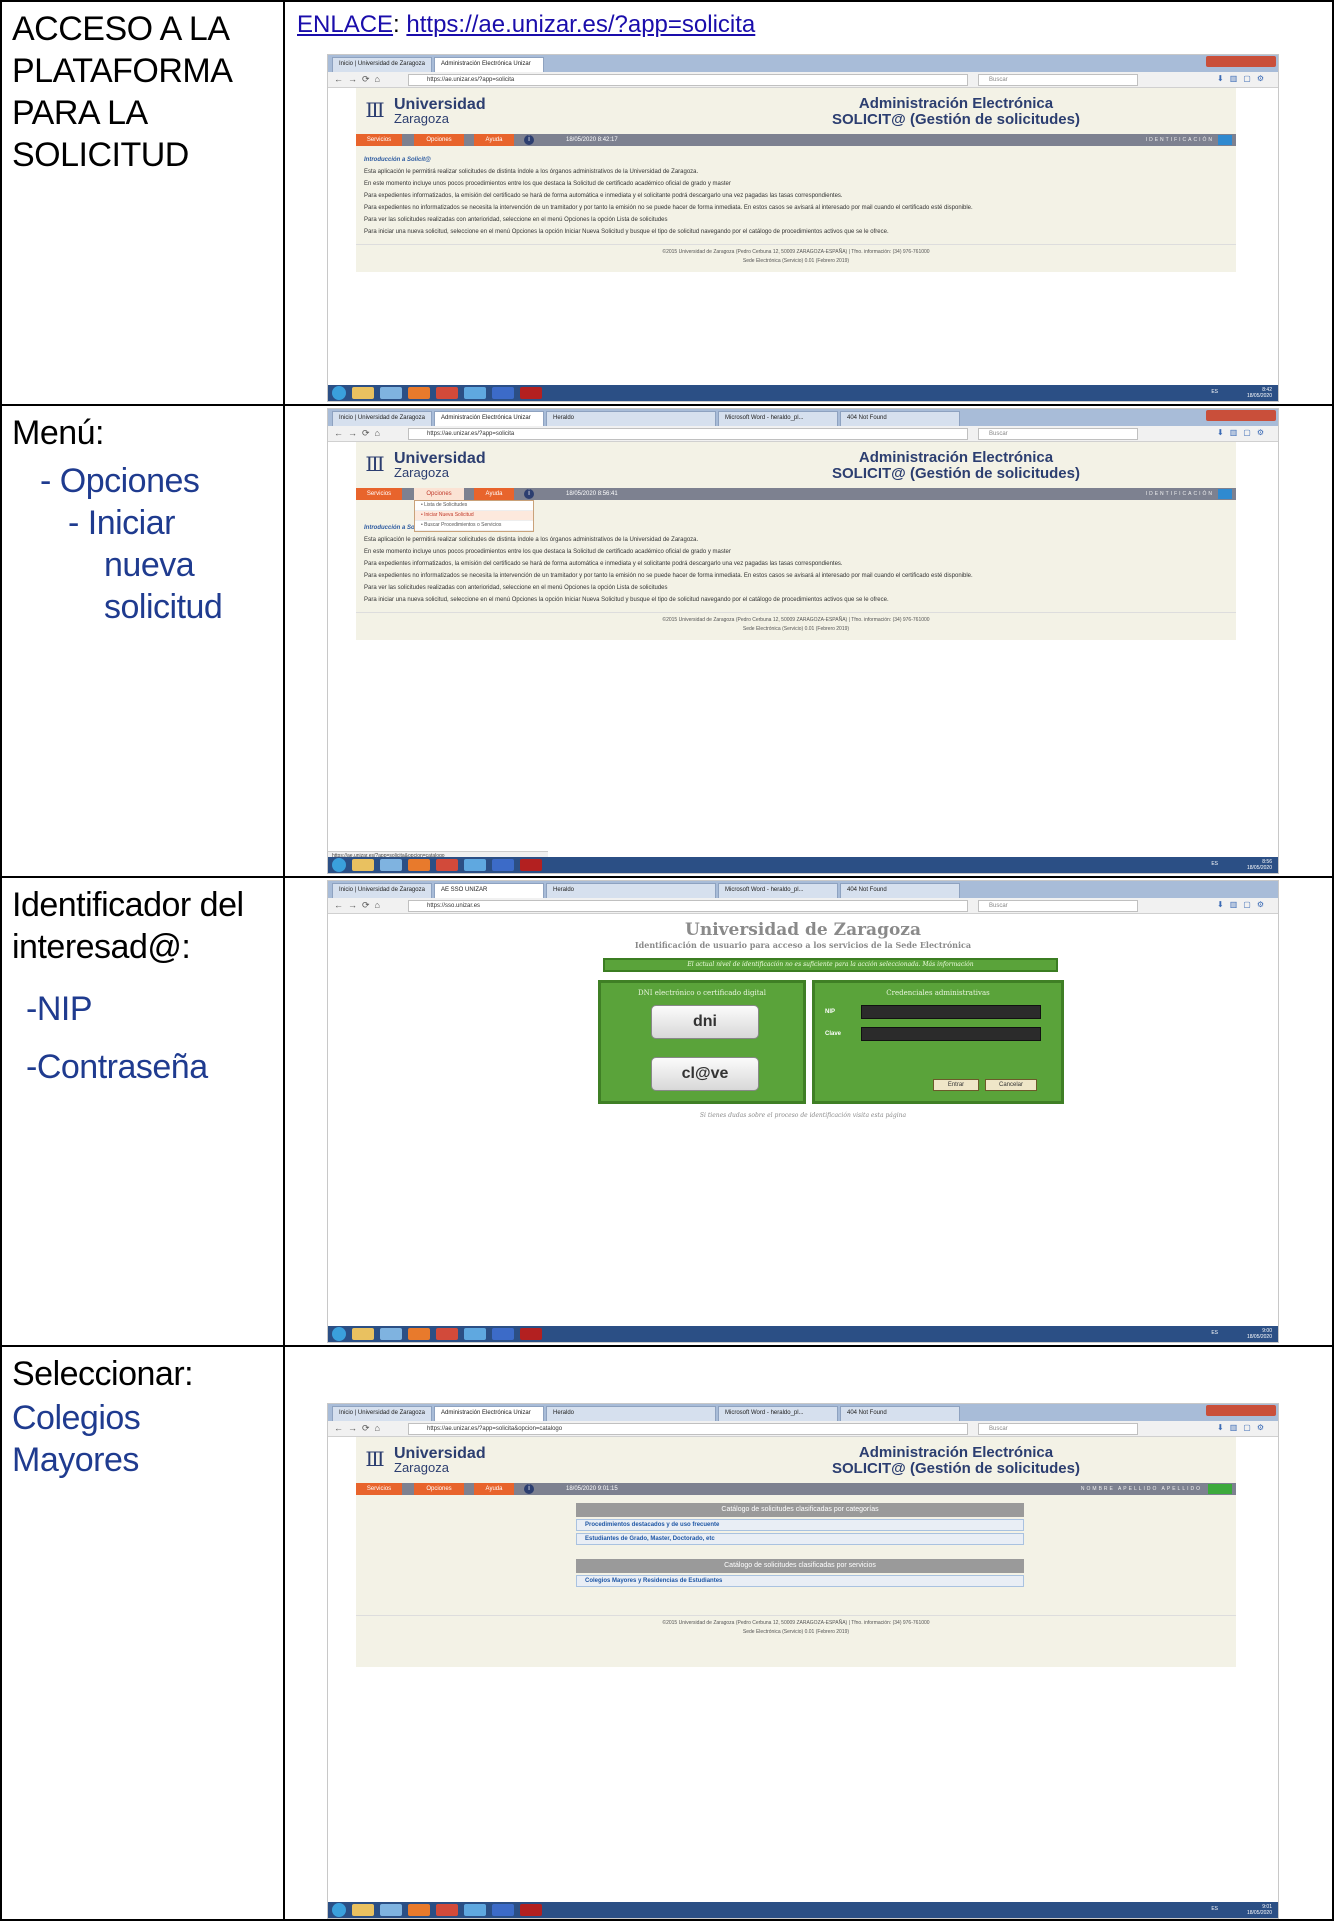 Image resolution: width=1336 pixels, height=1921 pixels. Describe the element at coordinates (688, 906) in the screenshot. I see `url-bar: https://sso.unizar.es` at that location.